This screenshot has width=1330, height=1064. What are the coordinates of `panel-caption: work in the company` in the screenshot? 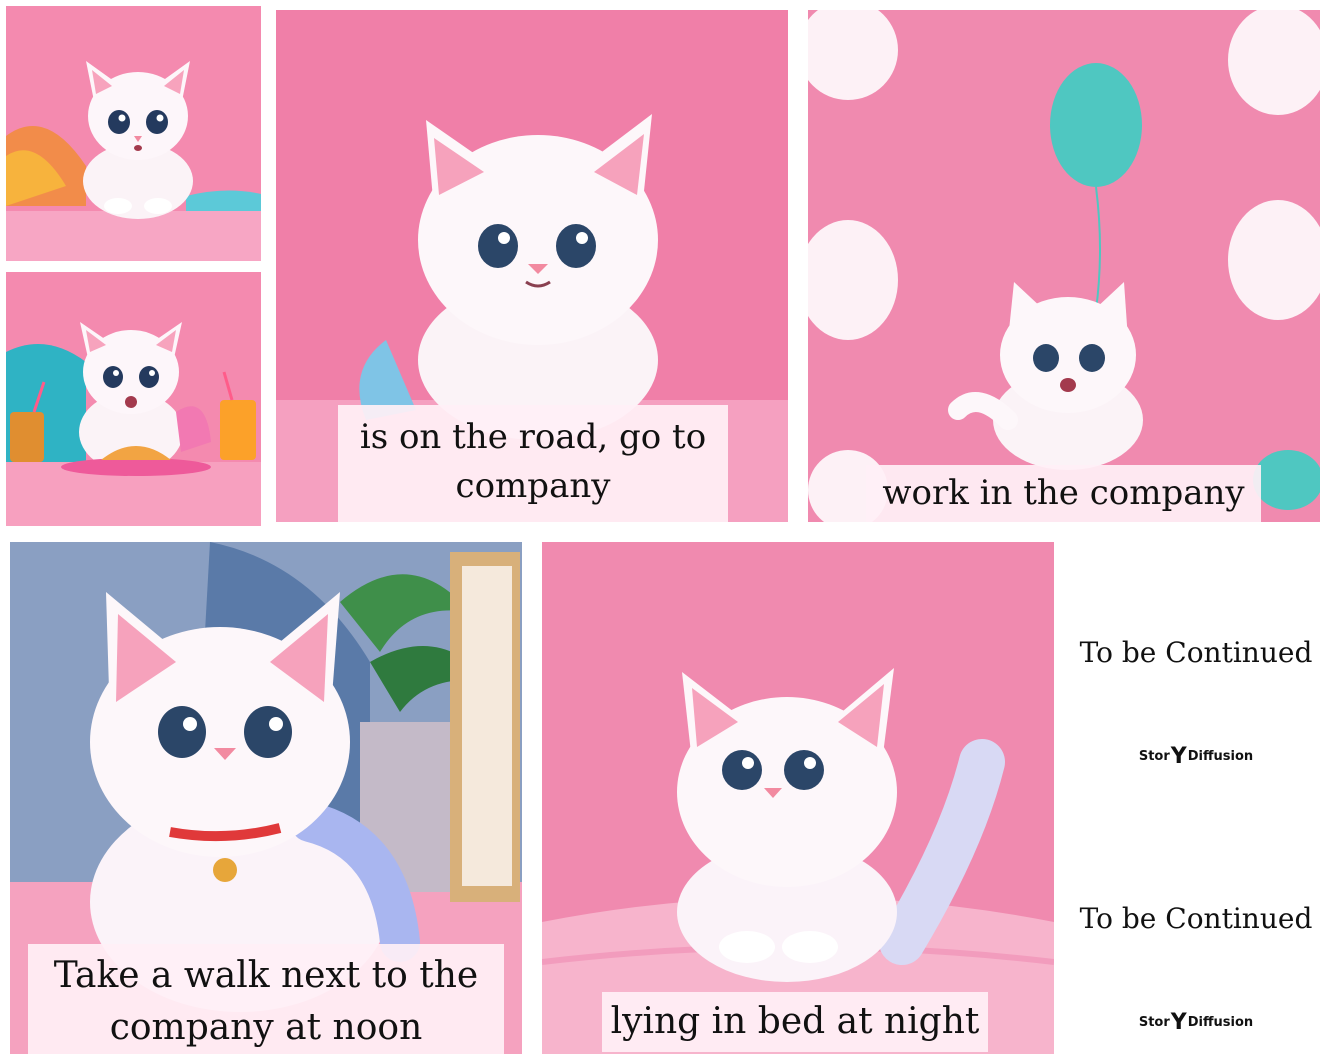 It's located at (1063, 493).